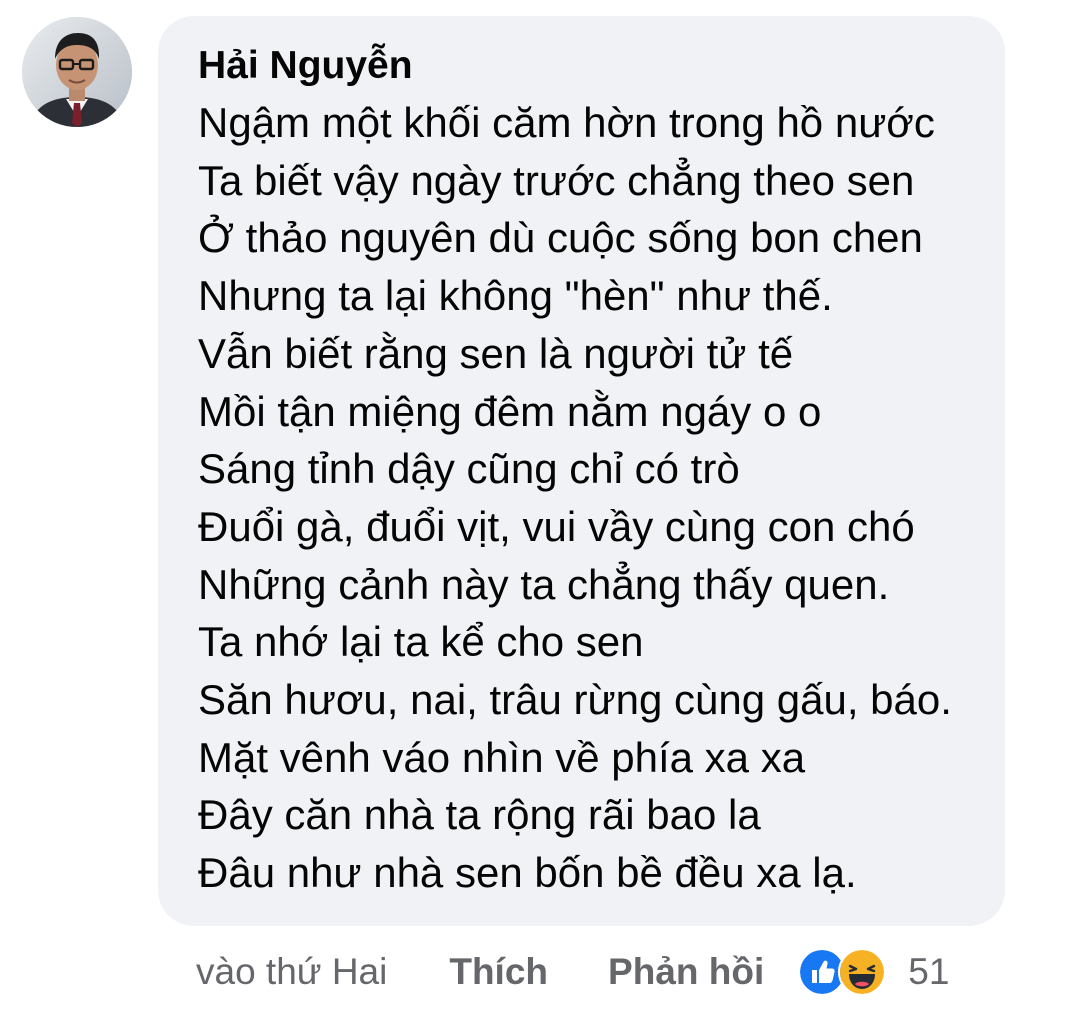  What do you see at coordinates (862, 972) in the screenshot?
I see `haha-icon` at bounding box center [862, 972].